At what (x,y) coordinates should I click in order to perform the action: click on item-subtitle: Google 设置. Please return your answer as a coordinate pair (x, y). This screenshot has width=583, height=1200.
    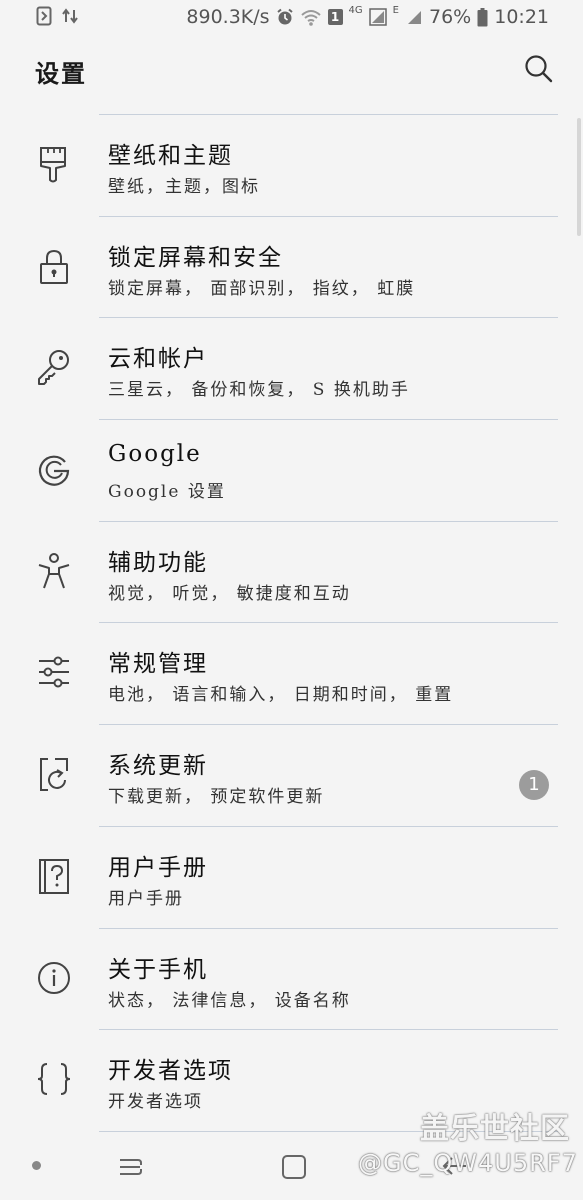
    Looking at the image, I should click on (167, 492).